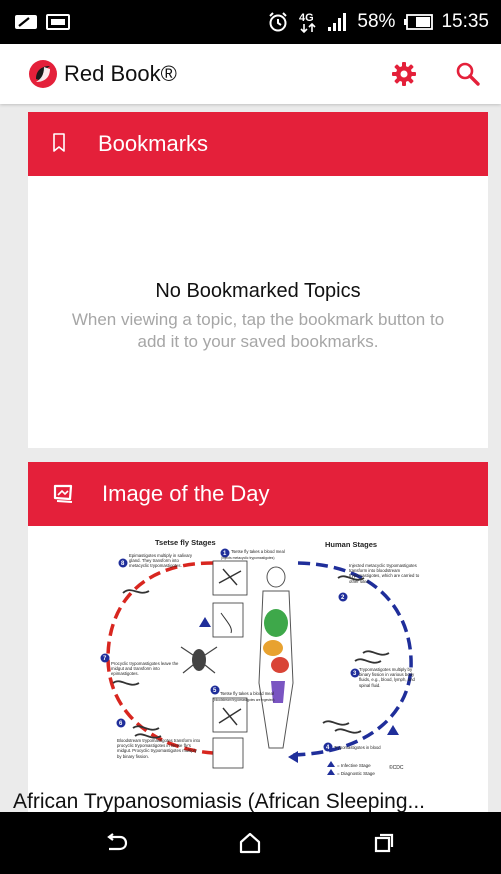  Describe the element at coordinates (120, 73) in the screenshot. I see `app-title: Red Book®` at that location.